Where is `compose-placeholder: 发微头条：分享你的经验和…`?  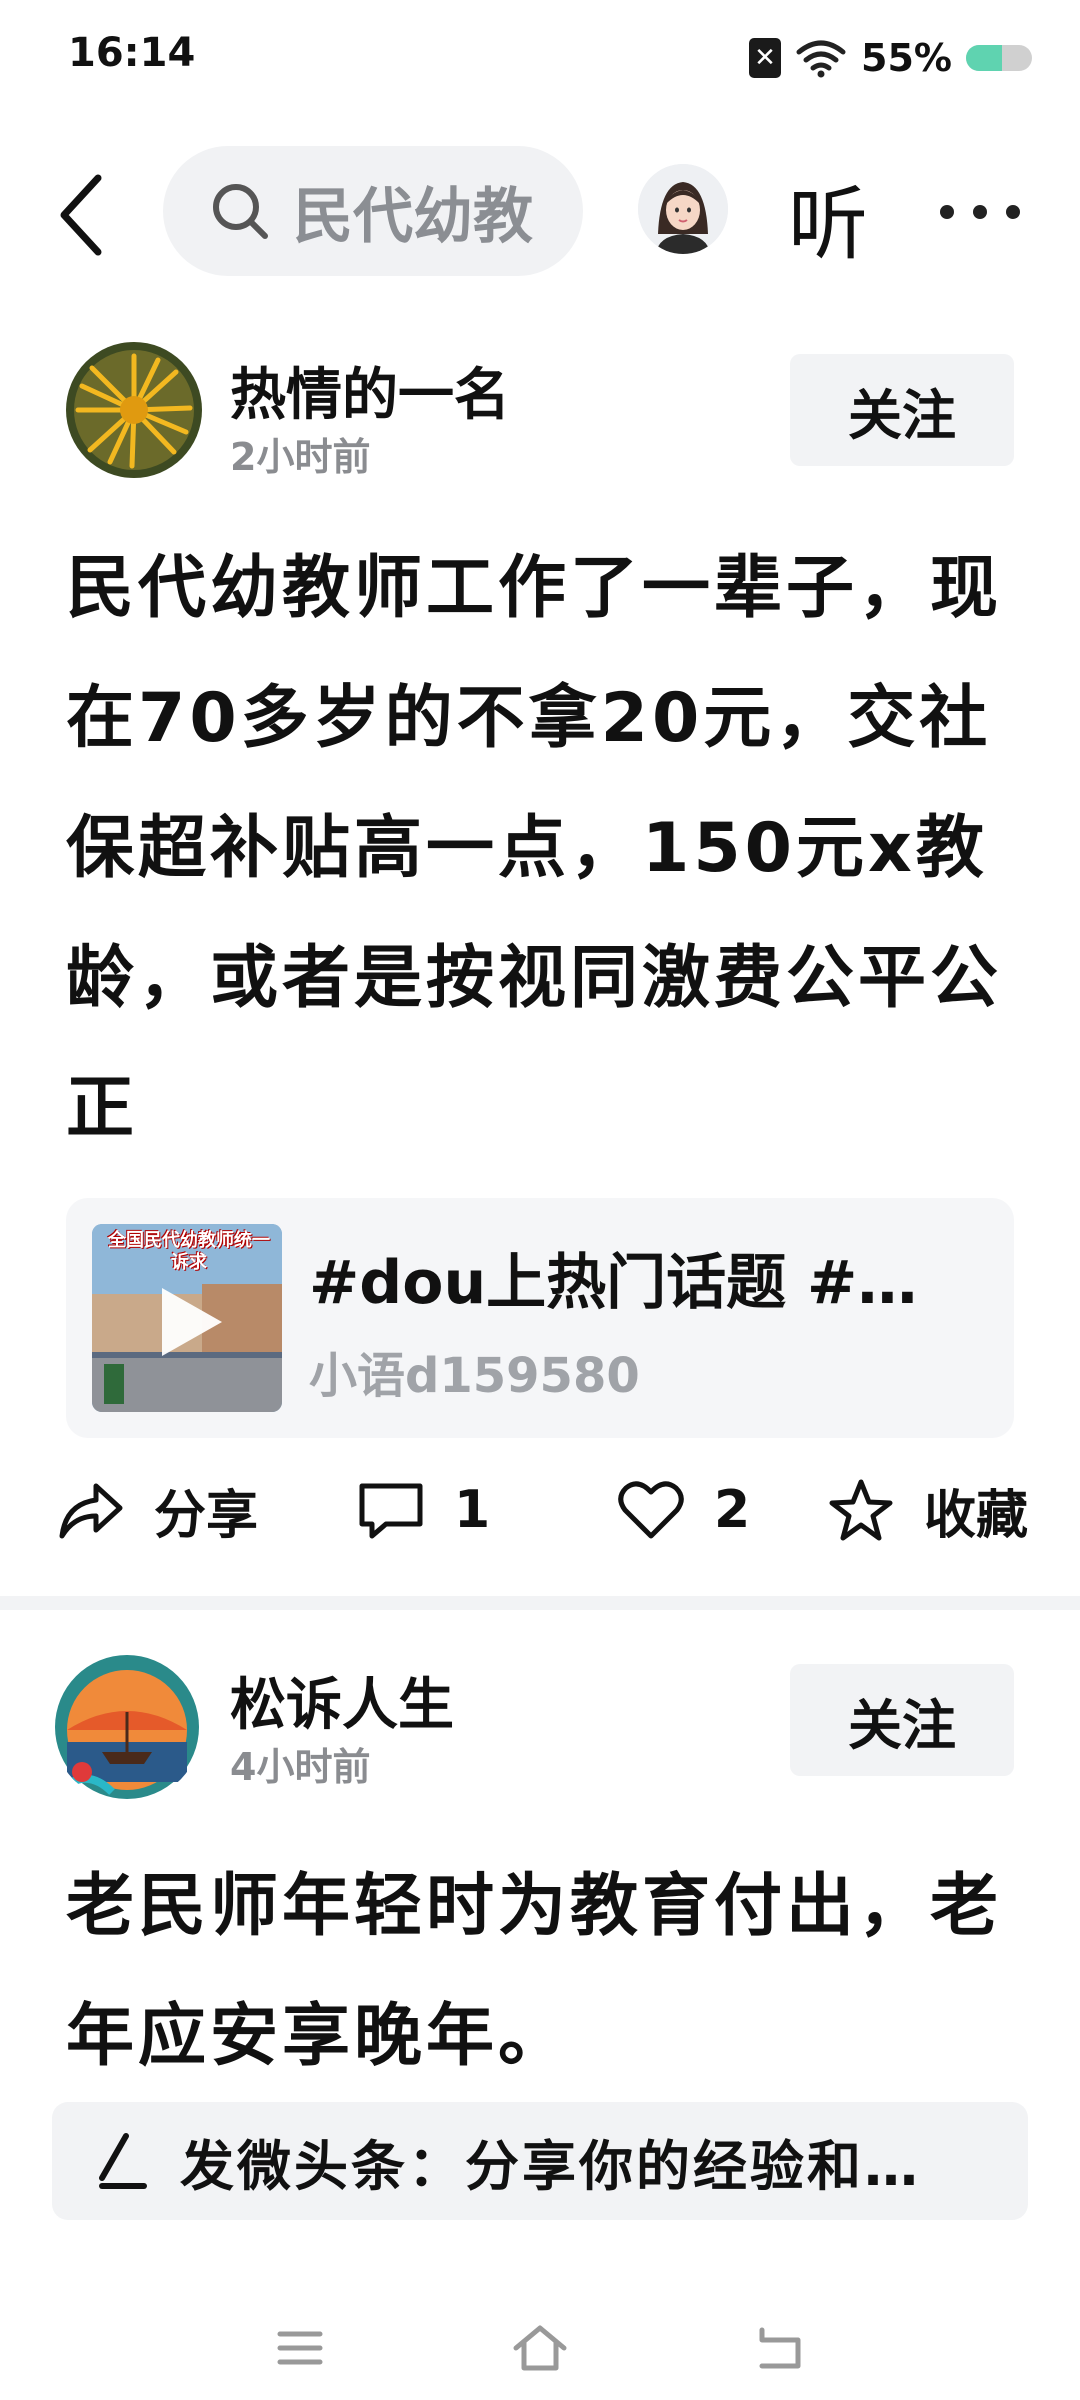 compose-placeholder: 发微头条：分享你的经验和… is located at coordinates (550, 2166).